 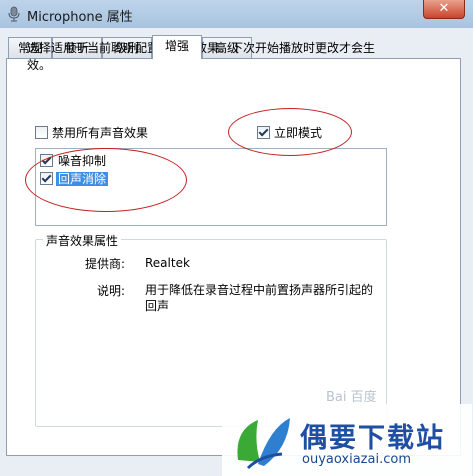 I want to click on effect-label: 噪音抑制, so click(x=82, y=160).